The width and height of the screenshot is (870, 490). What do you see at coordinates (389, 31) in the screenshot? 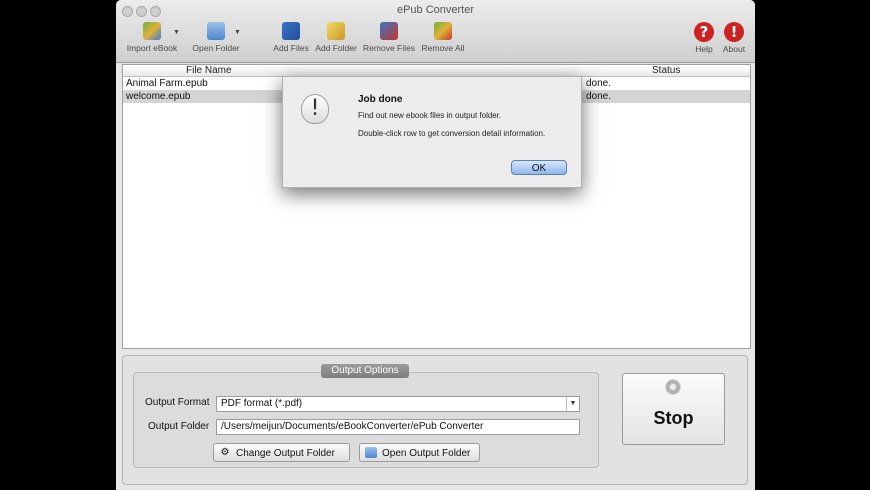
I see `remove-book-icon` at bounding box center [389, 31].